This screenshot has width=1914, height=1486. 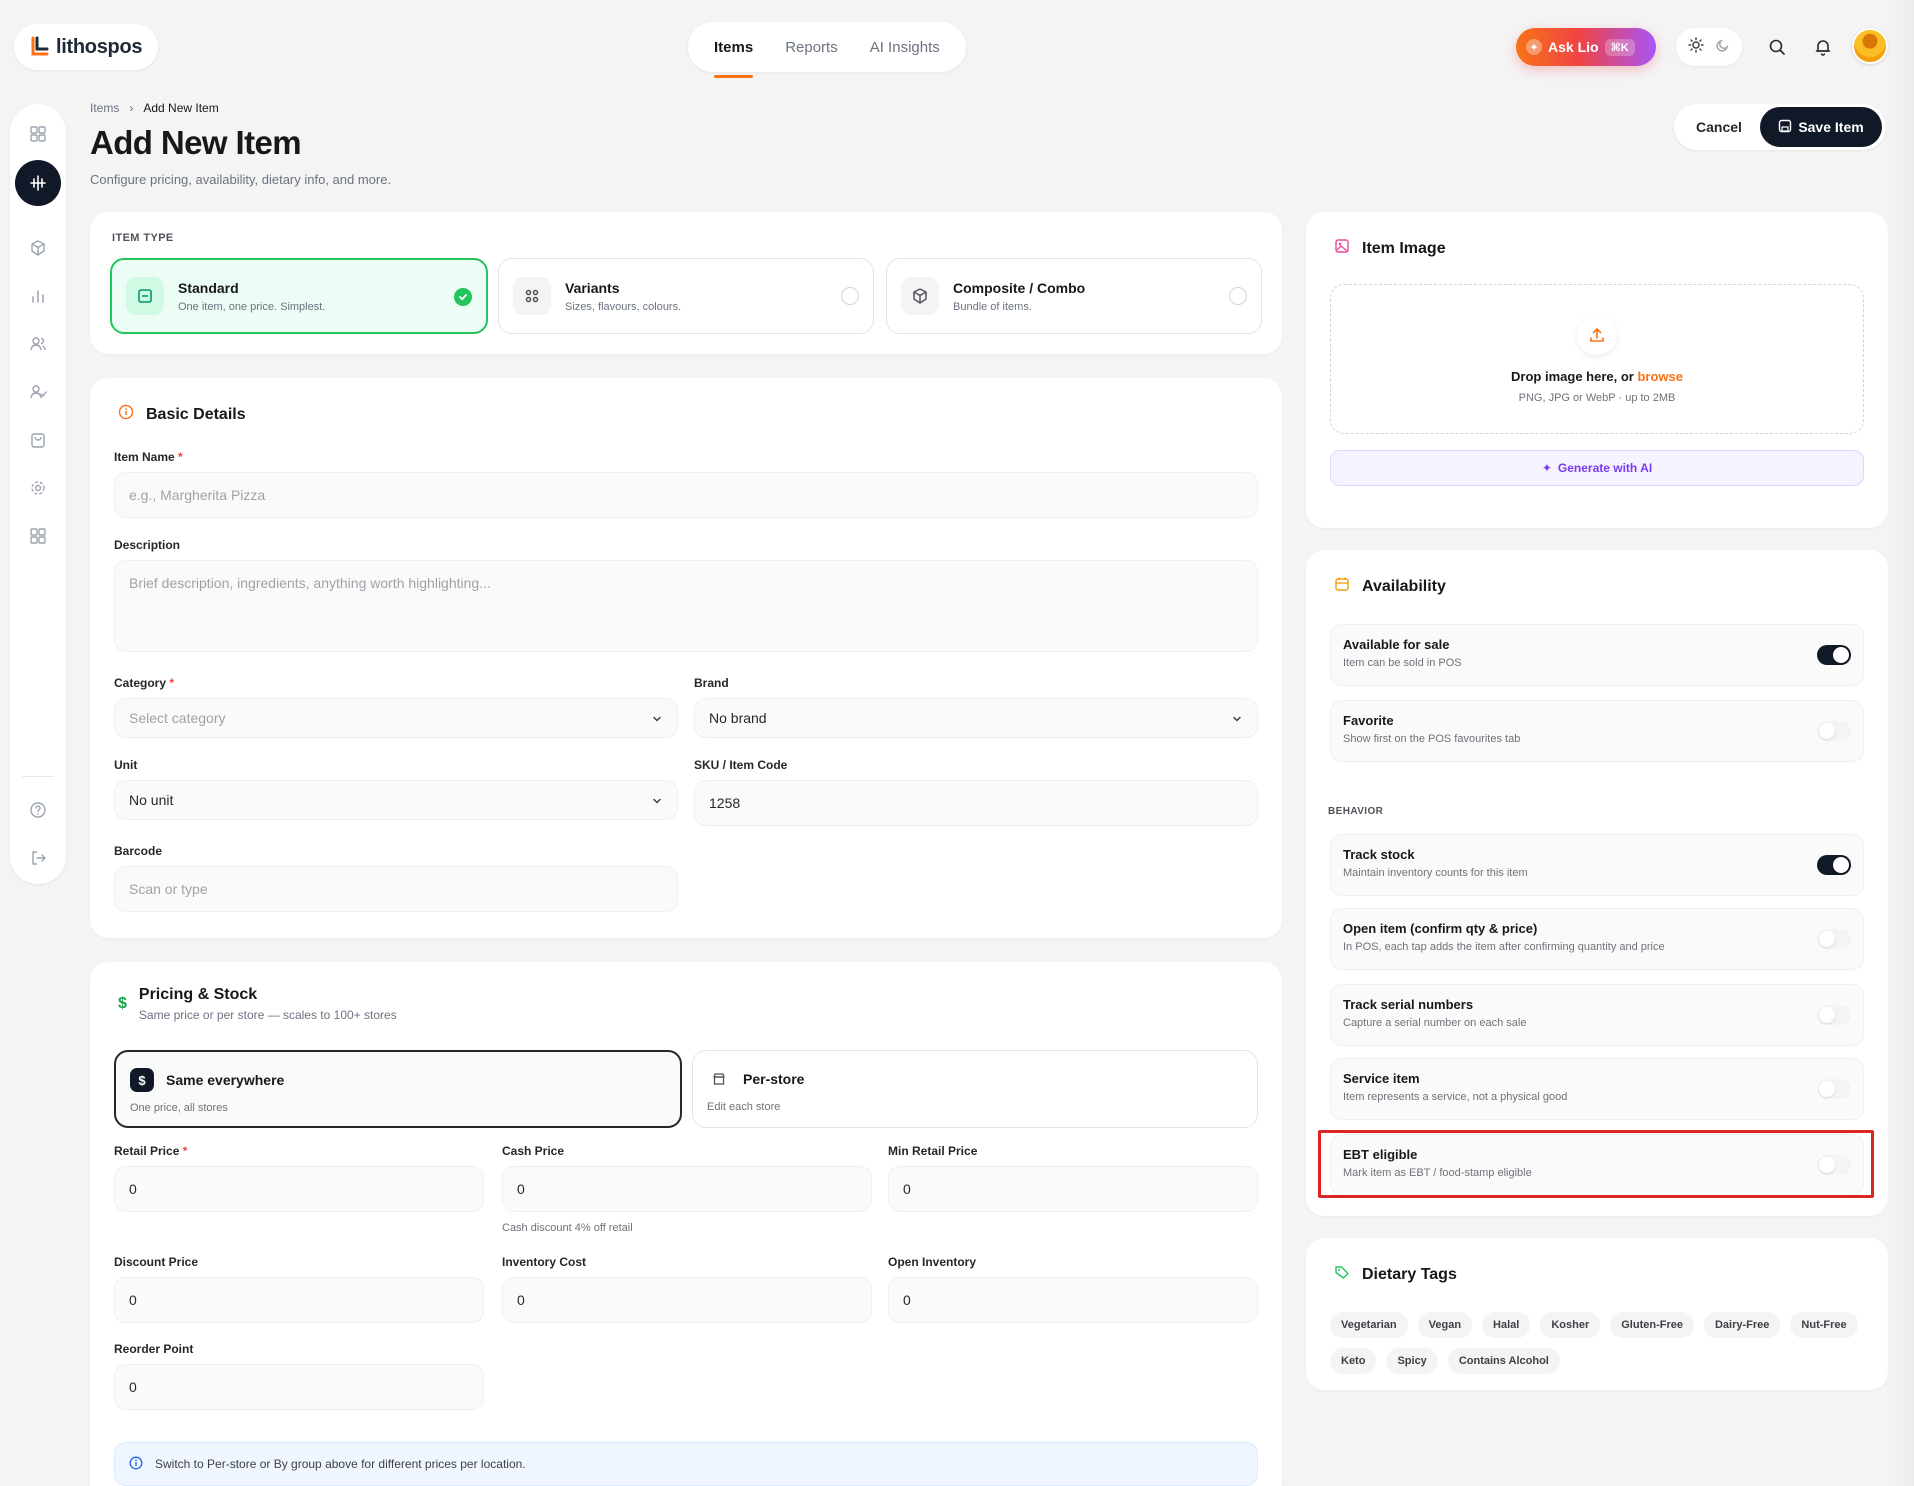 I want to click on bell-icon, so click(x=1823, y=47).